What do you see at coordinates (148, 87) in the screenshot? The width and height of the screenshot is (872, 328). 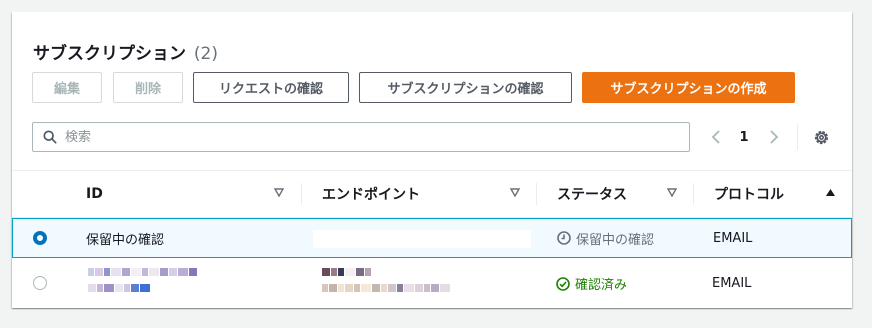 I see `delete-button: 削除` at bounding box center [148, 87].